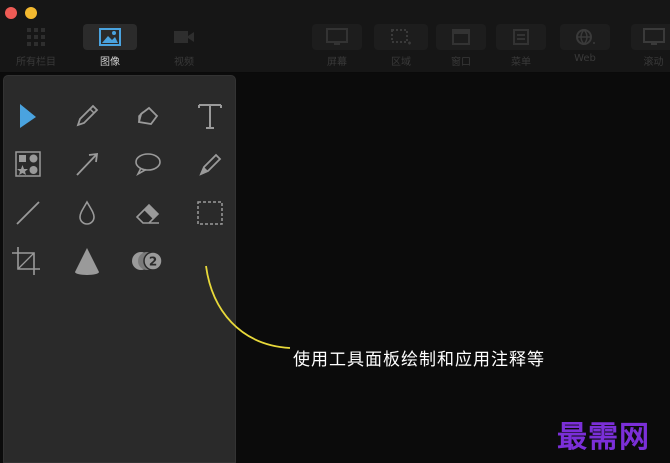 The height and width of the screenshot is (463, 670). I want to click on callout-text: 使用工具面板绘制和应用注释等, so click(419, 360).